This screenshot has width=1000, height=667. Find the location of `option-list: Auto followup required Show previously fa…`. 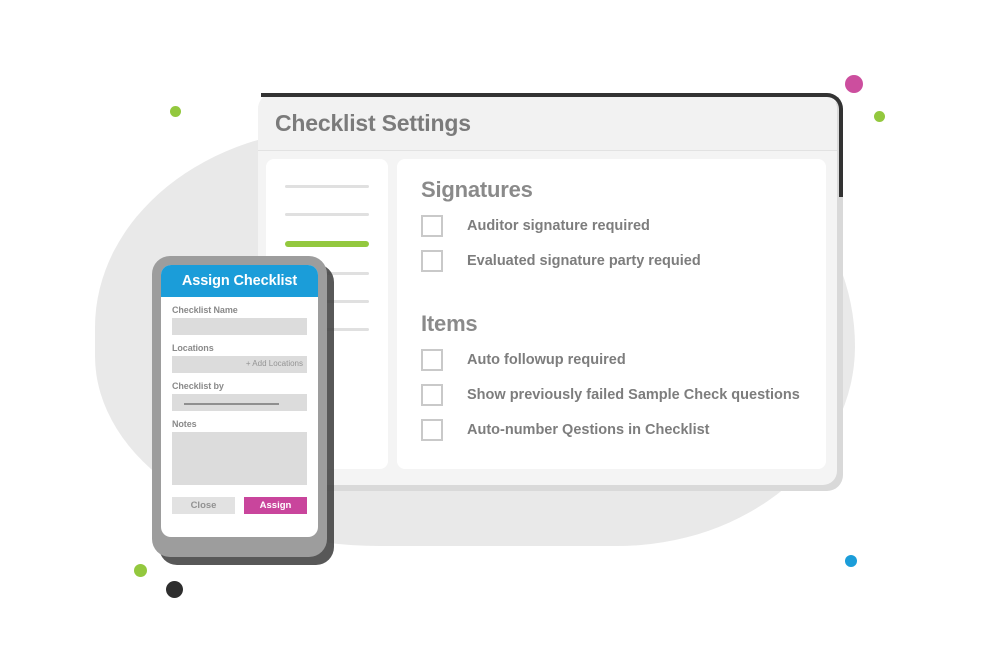

option-list: Auto followup required Show previously fa… is located at coordinates (616, 395).